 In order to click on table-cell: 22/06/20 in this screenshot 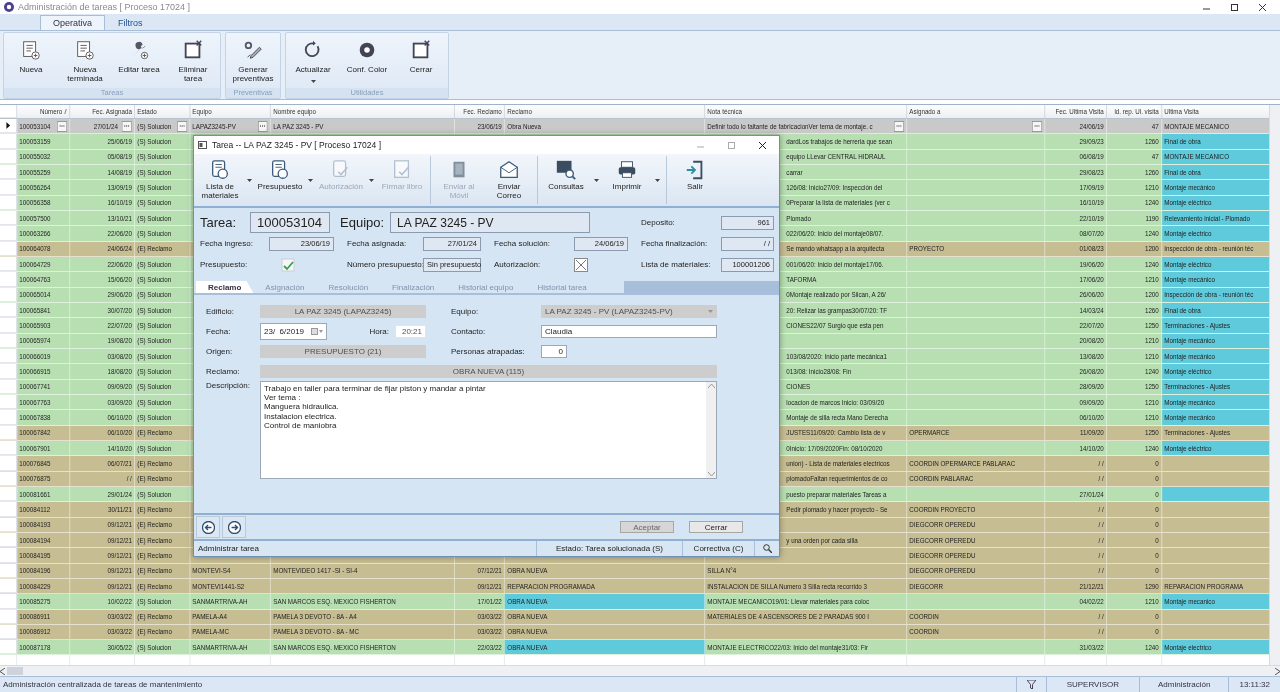, I will do `click(119, 264)`.